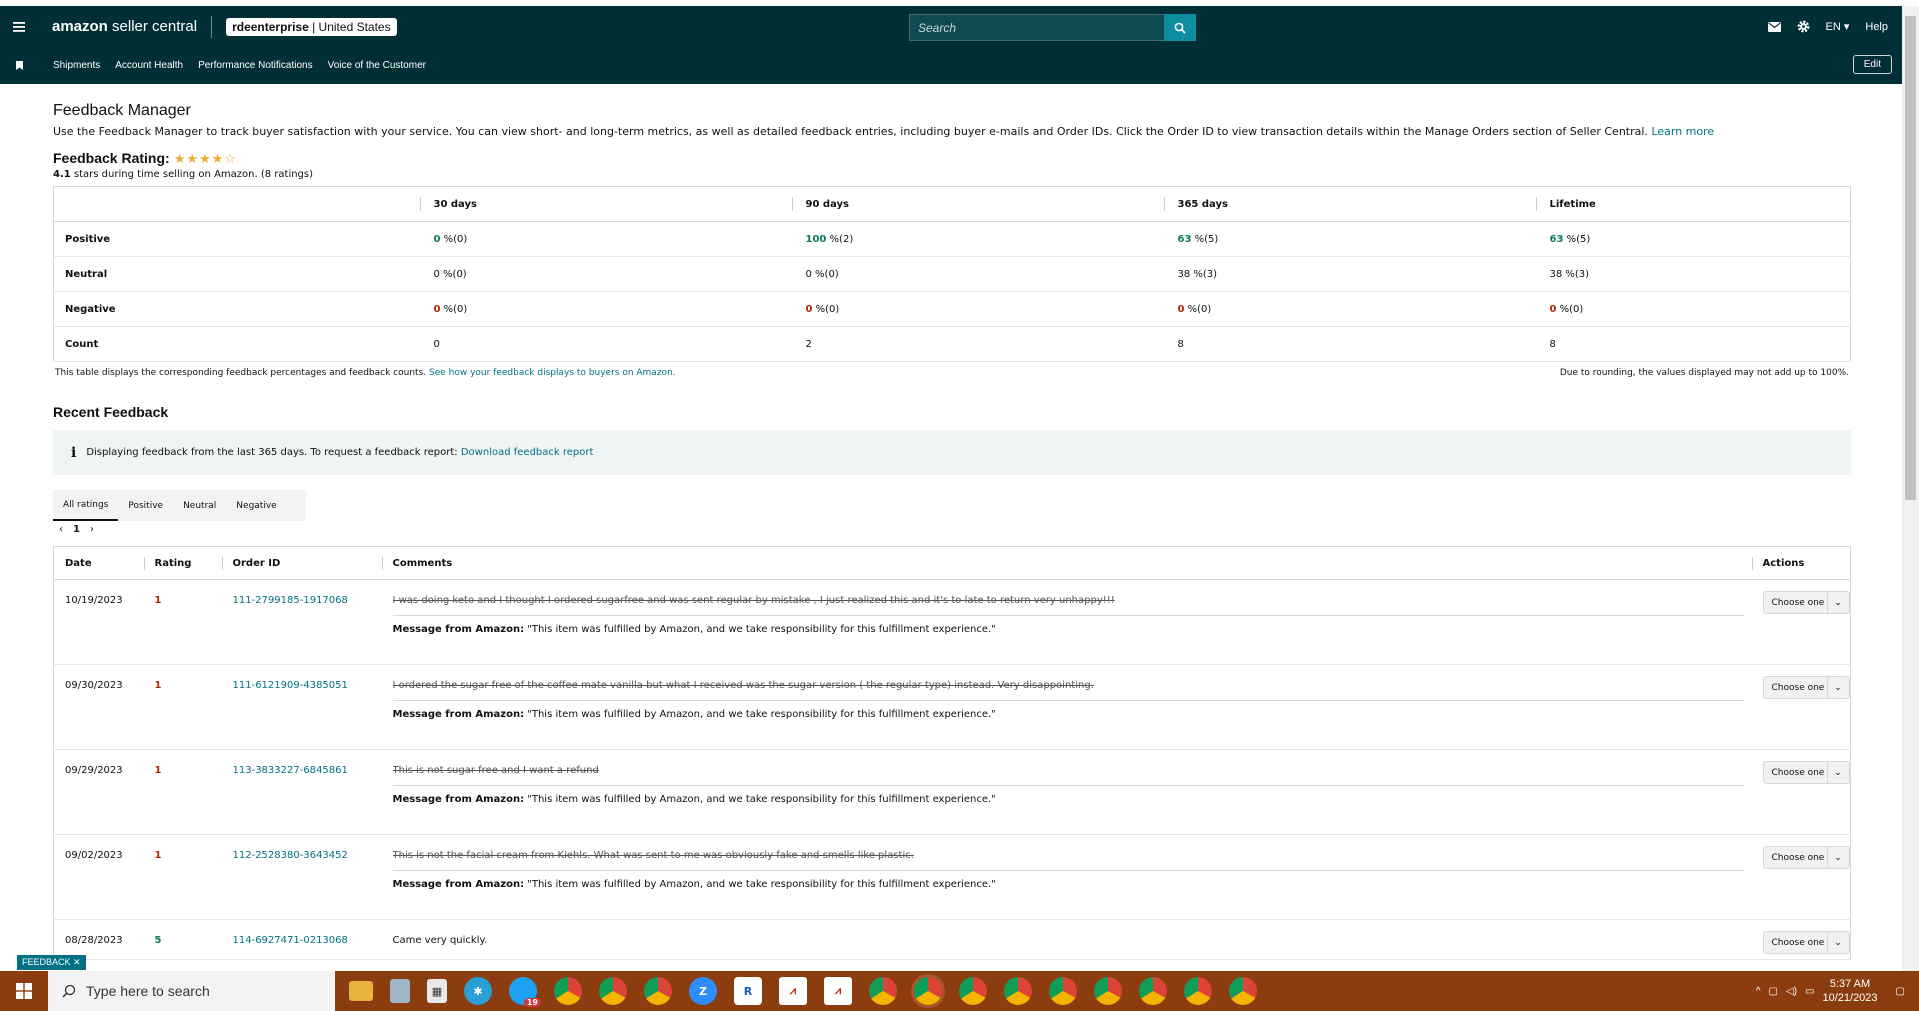 The image size is (1919, 1011). Describe the element at coordinates (51, 962) in the screenshot. I see `feedback-widget-tab: FEEDBACK ✕` at that location.